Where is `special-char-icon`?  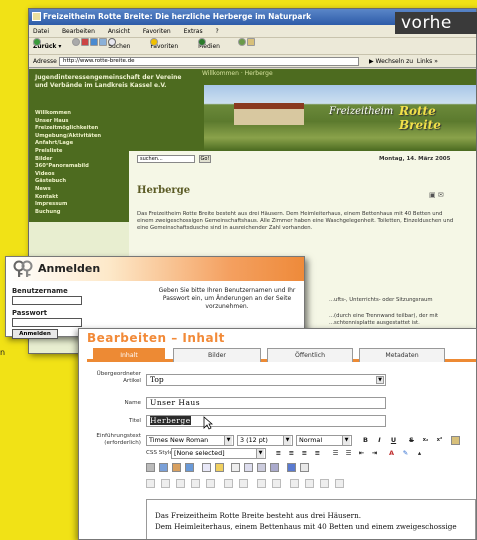
special-char-icon is located at coordinates (219, 467).